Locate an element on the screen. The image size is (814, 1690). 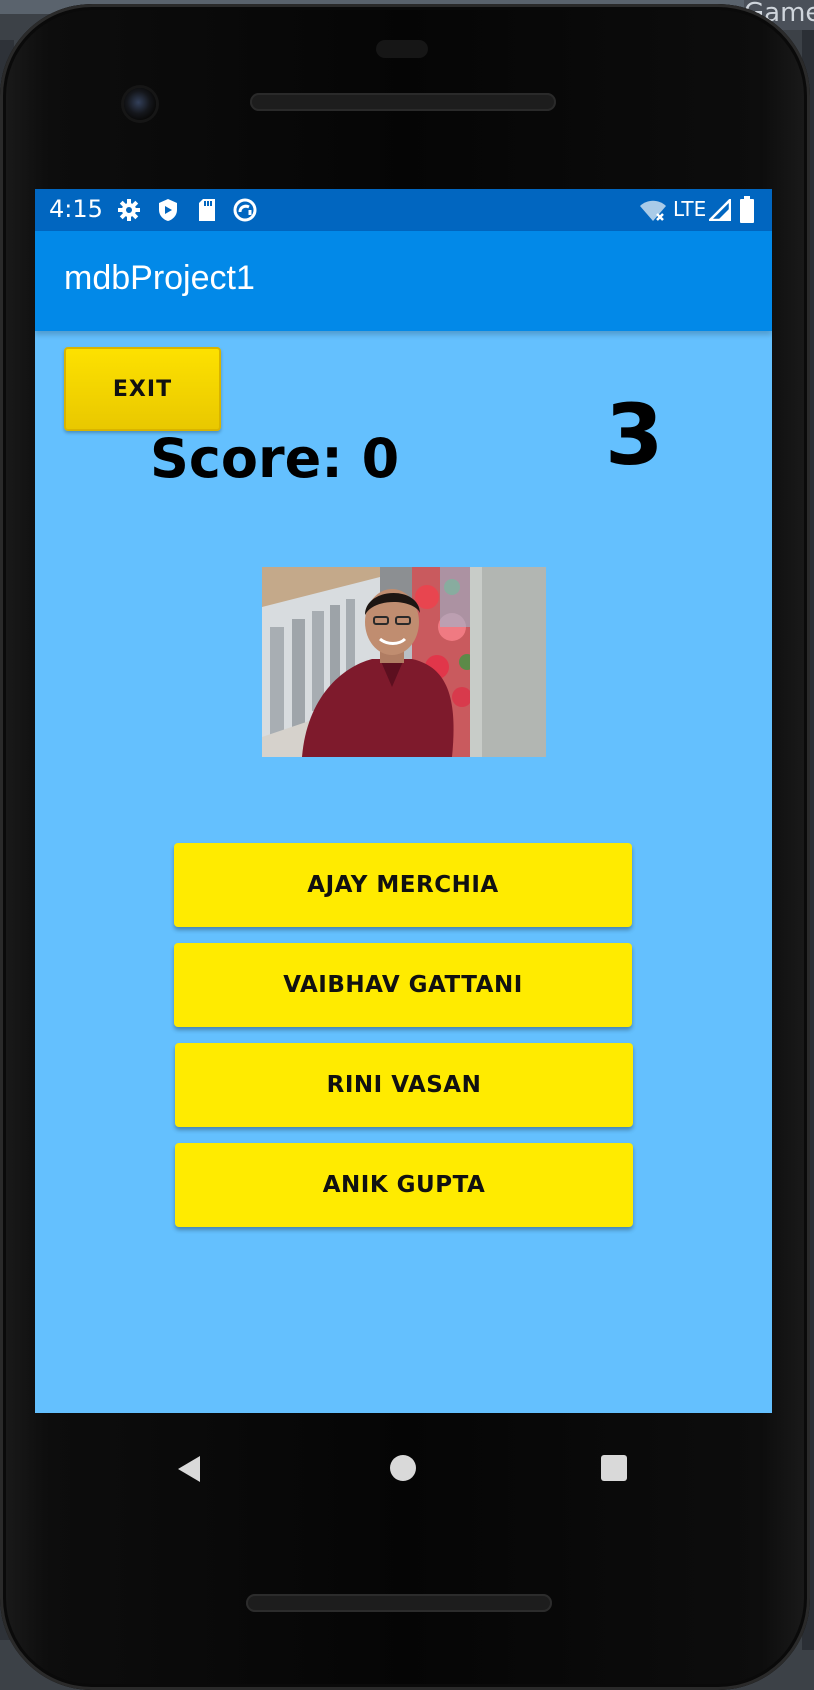
phone-sensor-slot is located at coordinates (402, 49).